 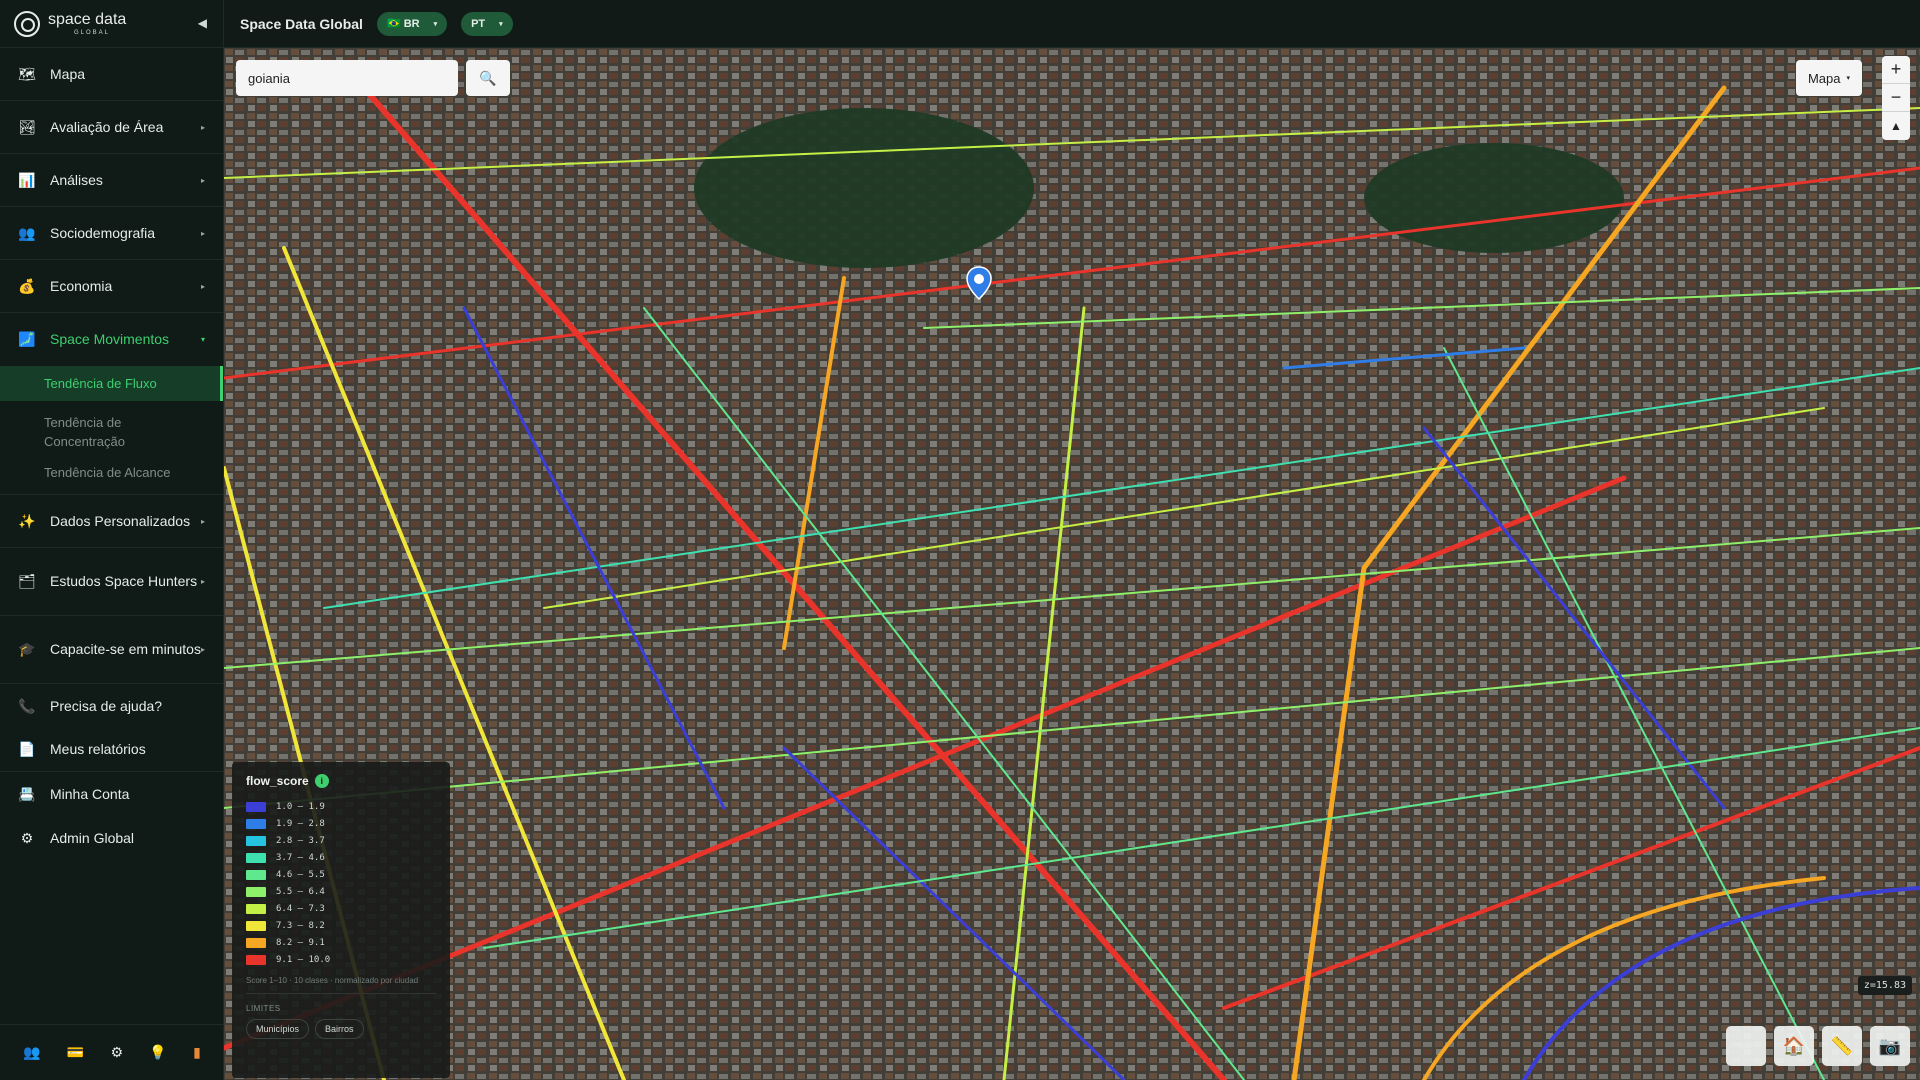 What do you see at coordinates (278, 1029) in the screenshot?
I see `limits-municipios-button: Municípios` at bounding box center [278, 1029].